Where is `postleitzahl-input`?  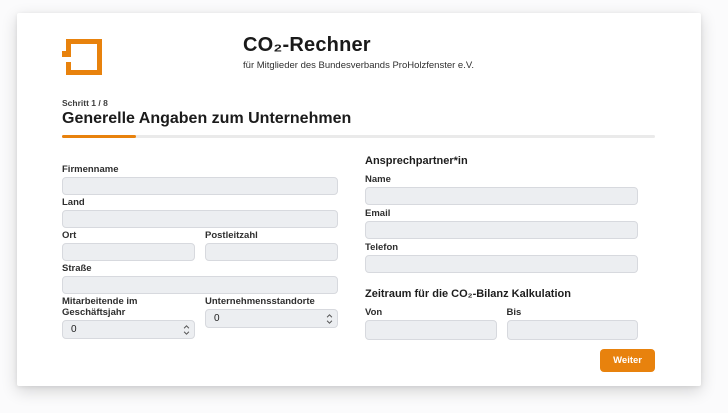
postleitzahl-input is located at coordinates (271, 252).